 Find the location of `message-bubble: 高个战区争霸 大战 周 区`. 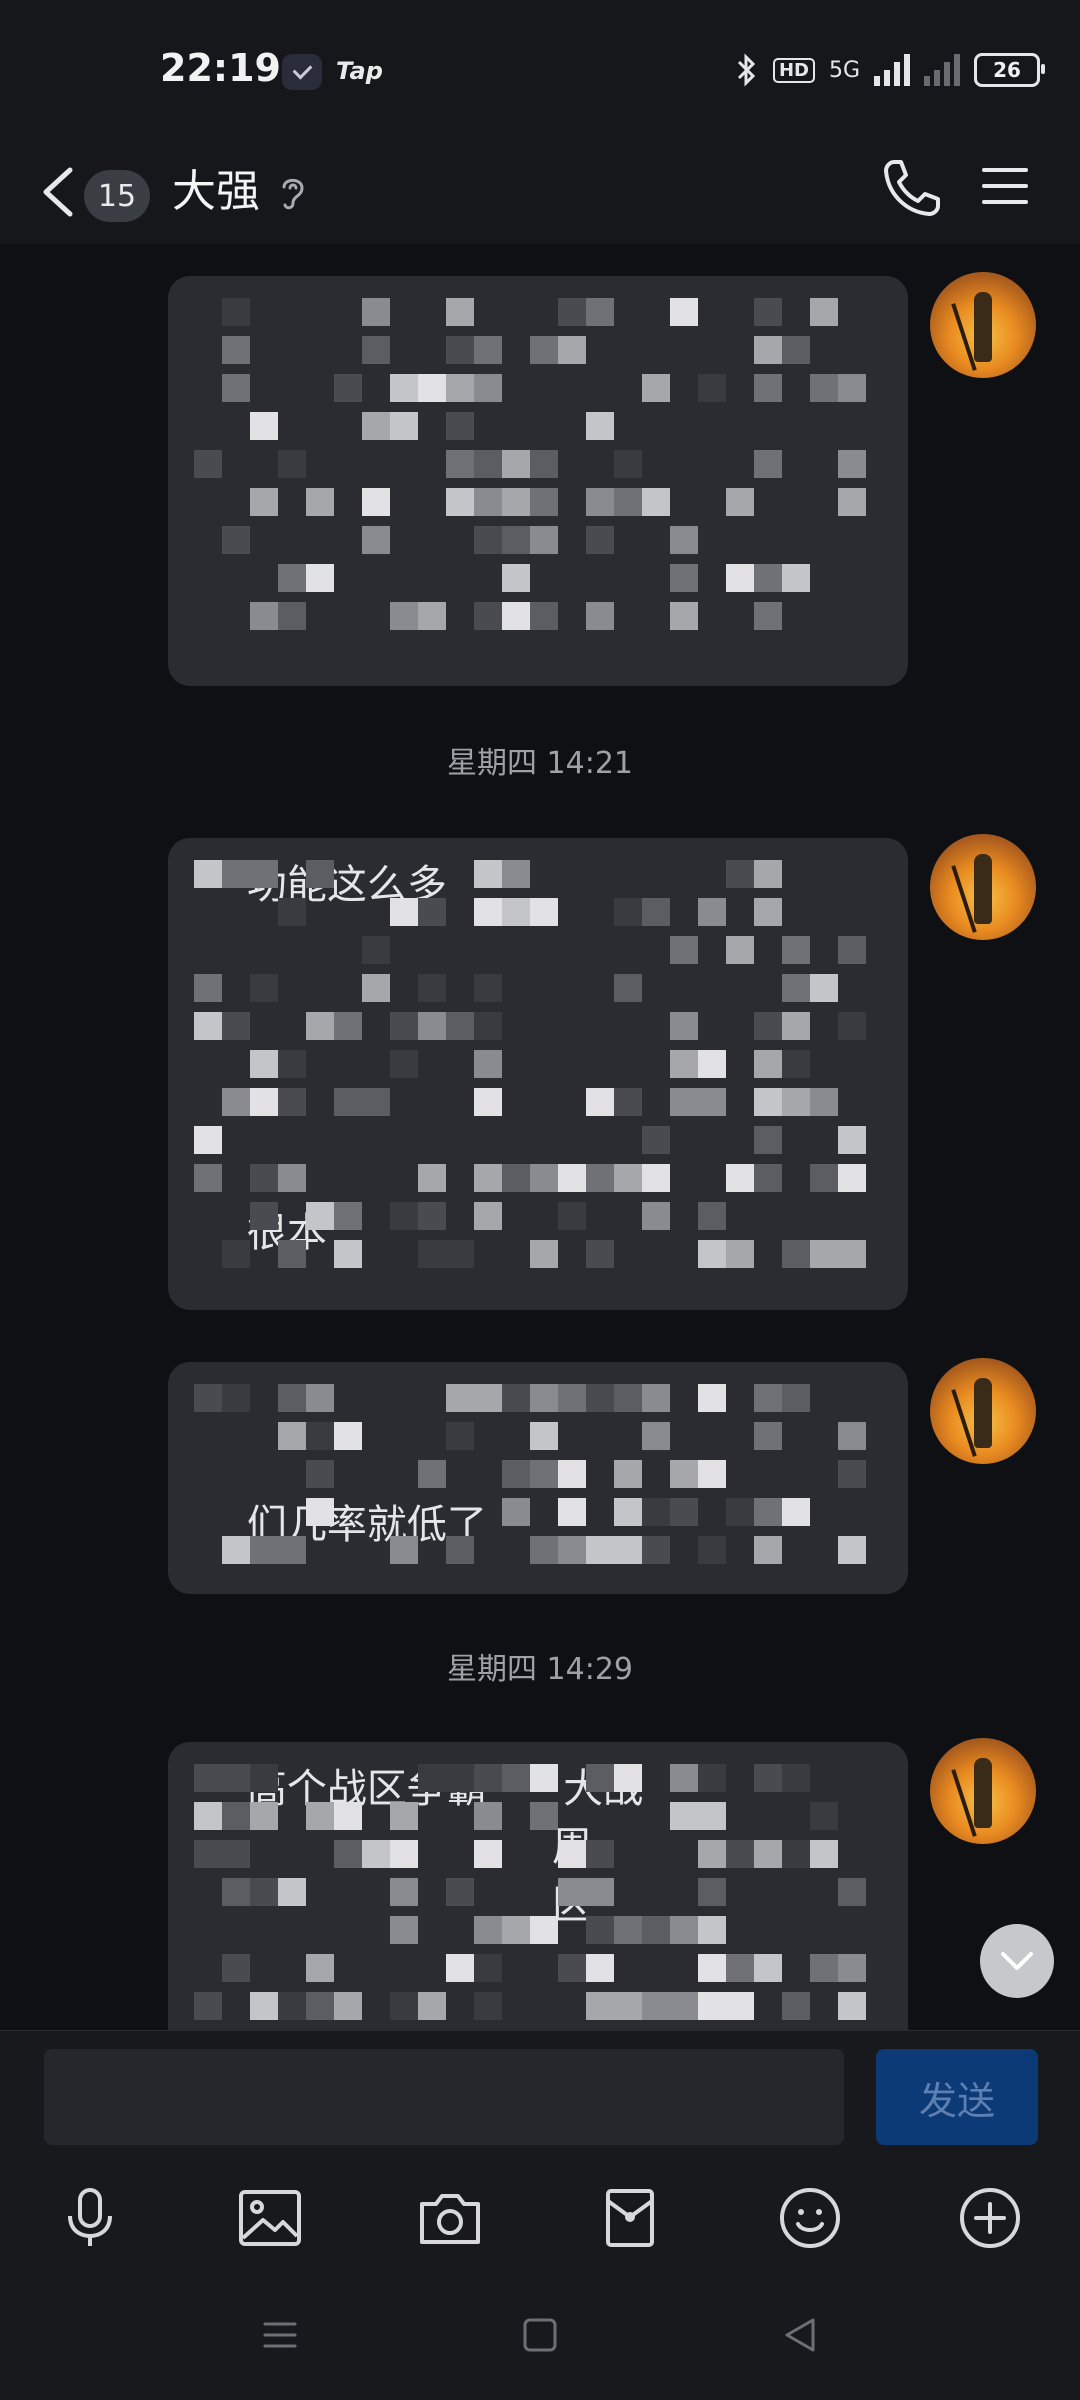

message-bubble: 高个战区争霸 大战 周 区 is located at coordinates (538, 1886).